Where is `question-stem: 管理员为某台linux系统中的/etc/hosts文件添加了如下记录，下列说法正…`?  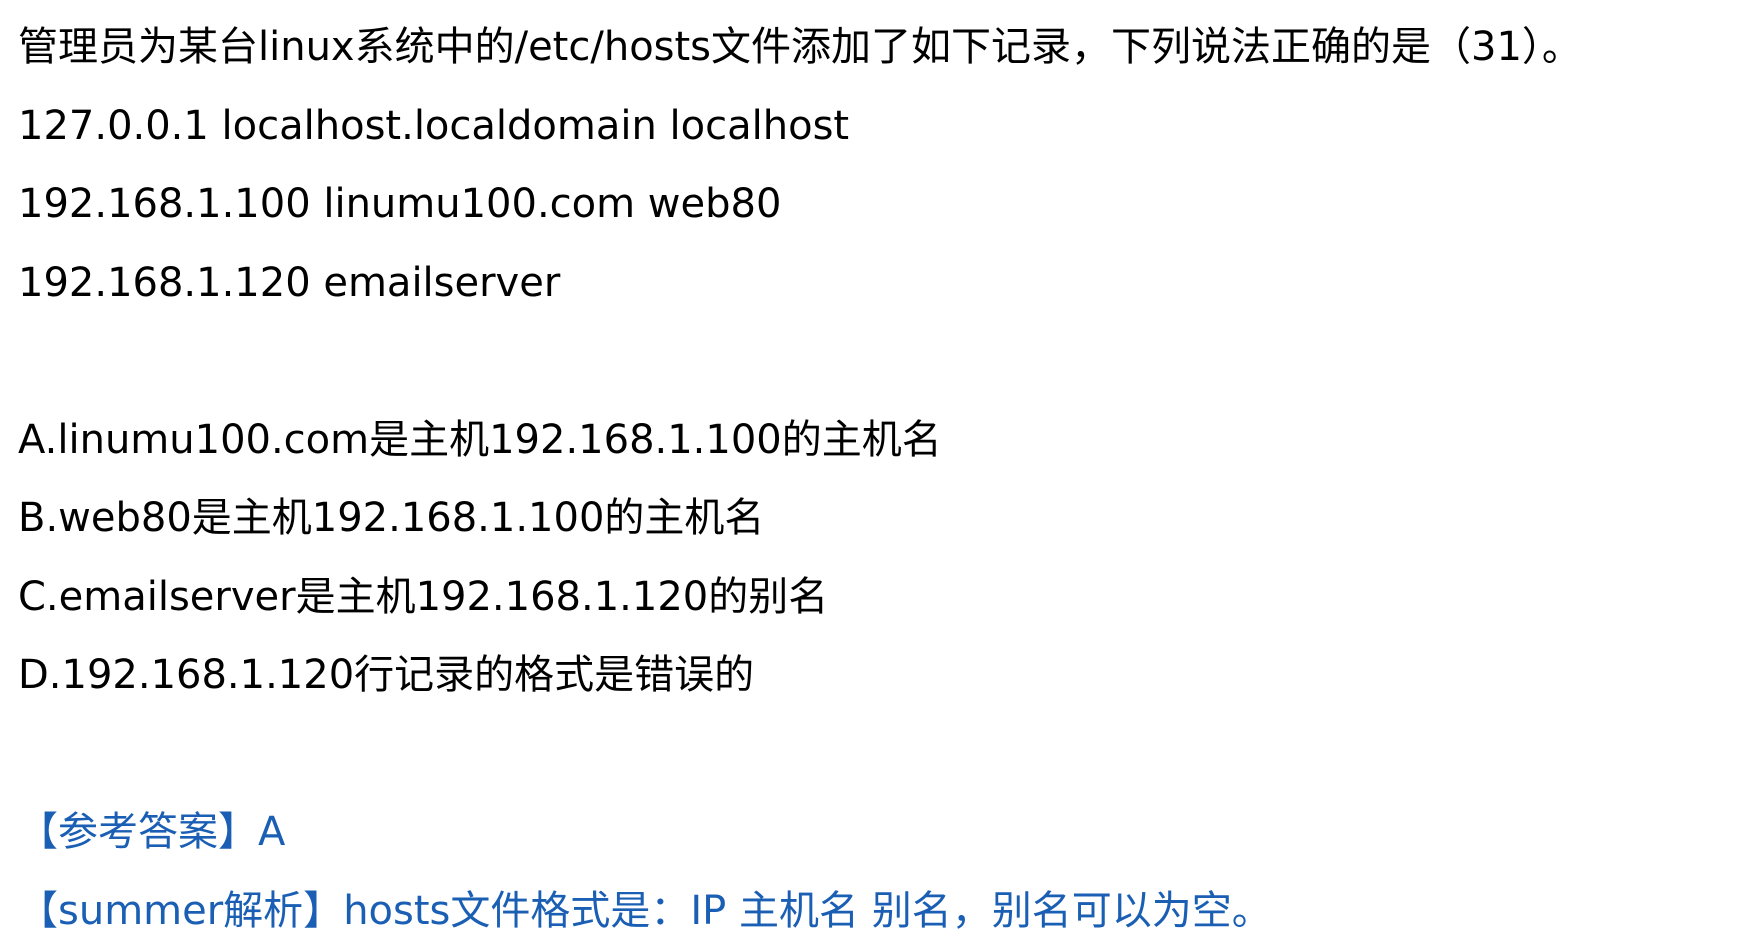
question-stem: 管理员为某台linux系统中的/etc/hosts文件添加了如下记录，下列说法正… is located at coordinates (868, 47).